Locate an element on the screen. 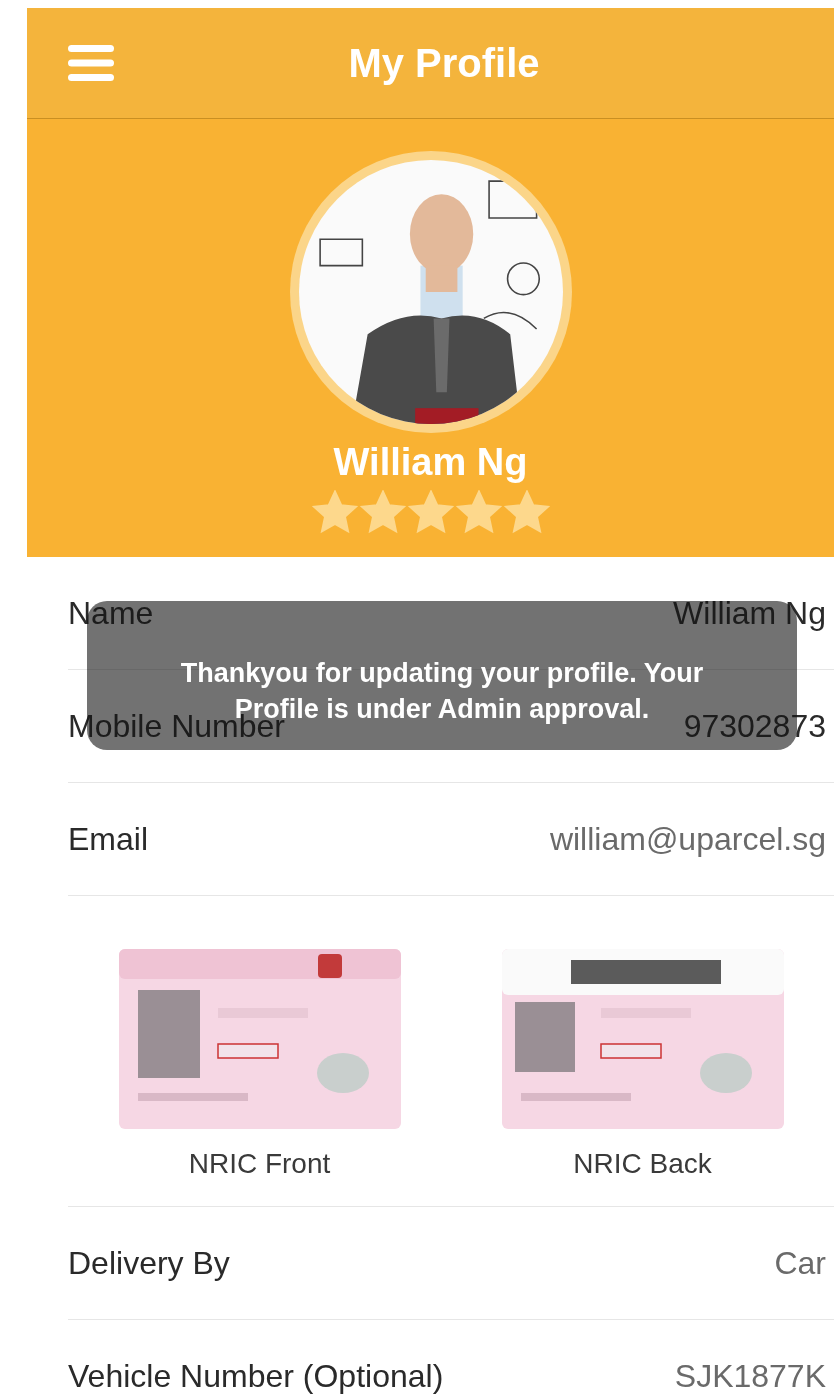  field-label: Email is located at coordinates (108, 839).